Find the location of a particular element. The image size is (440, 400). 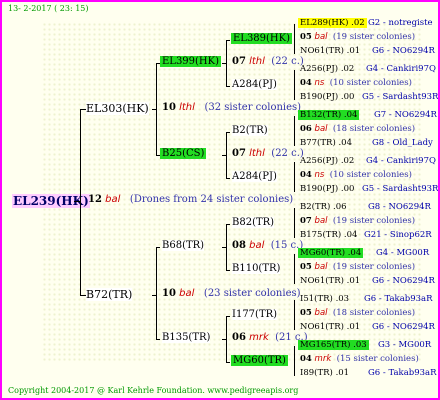

gen2-b-info: 07 lthl (22 c.) is located at coordinates (268, 153).